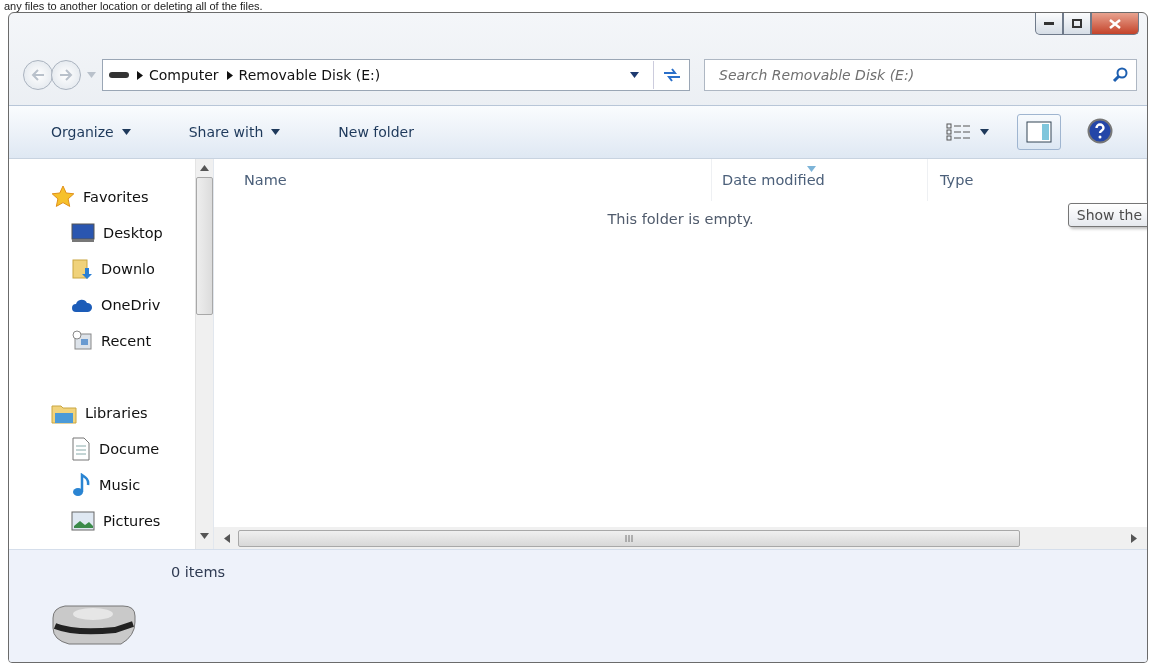 The width and height of the screenshot is (1154, 667). I want to click on history-caret-icon, so click(91, 75).